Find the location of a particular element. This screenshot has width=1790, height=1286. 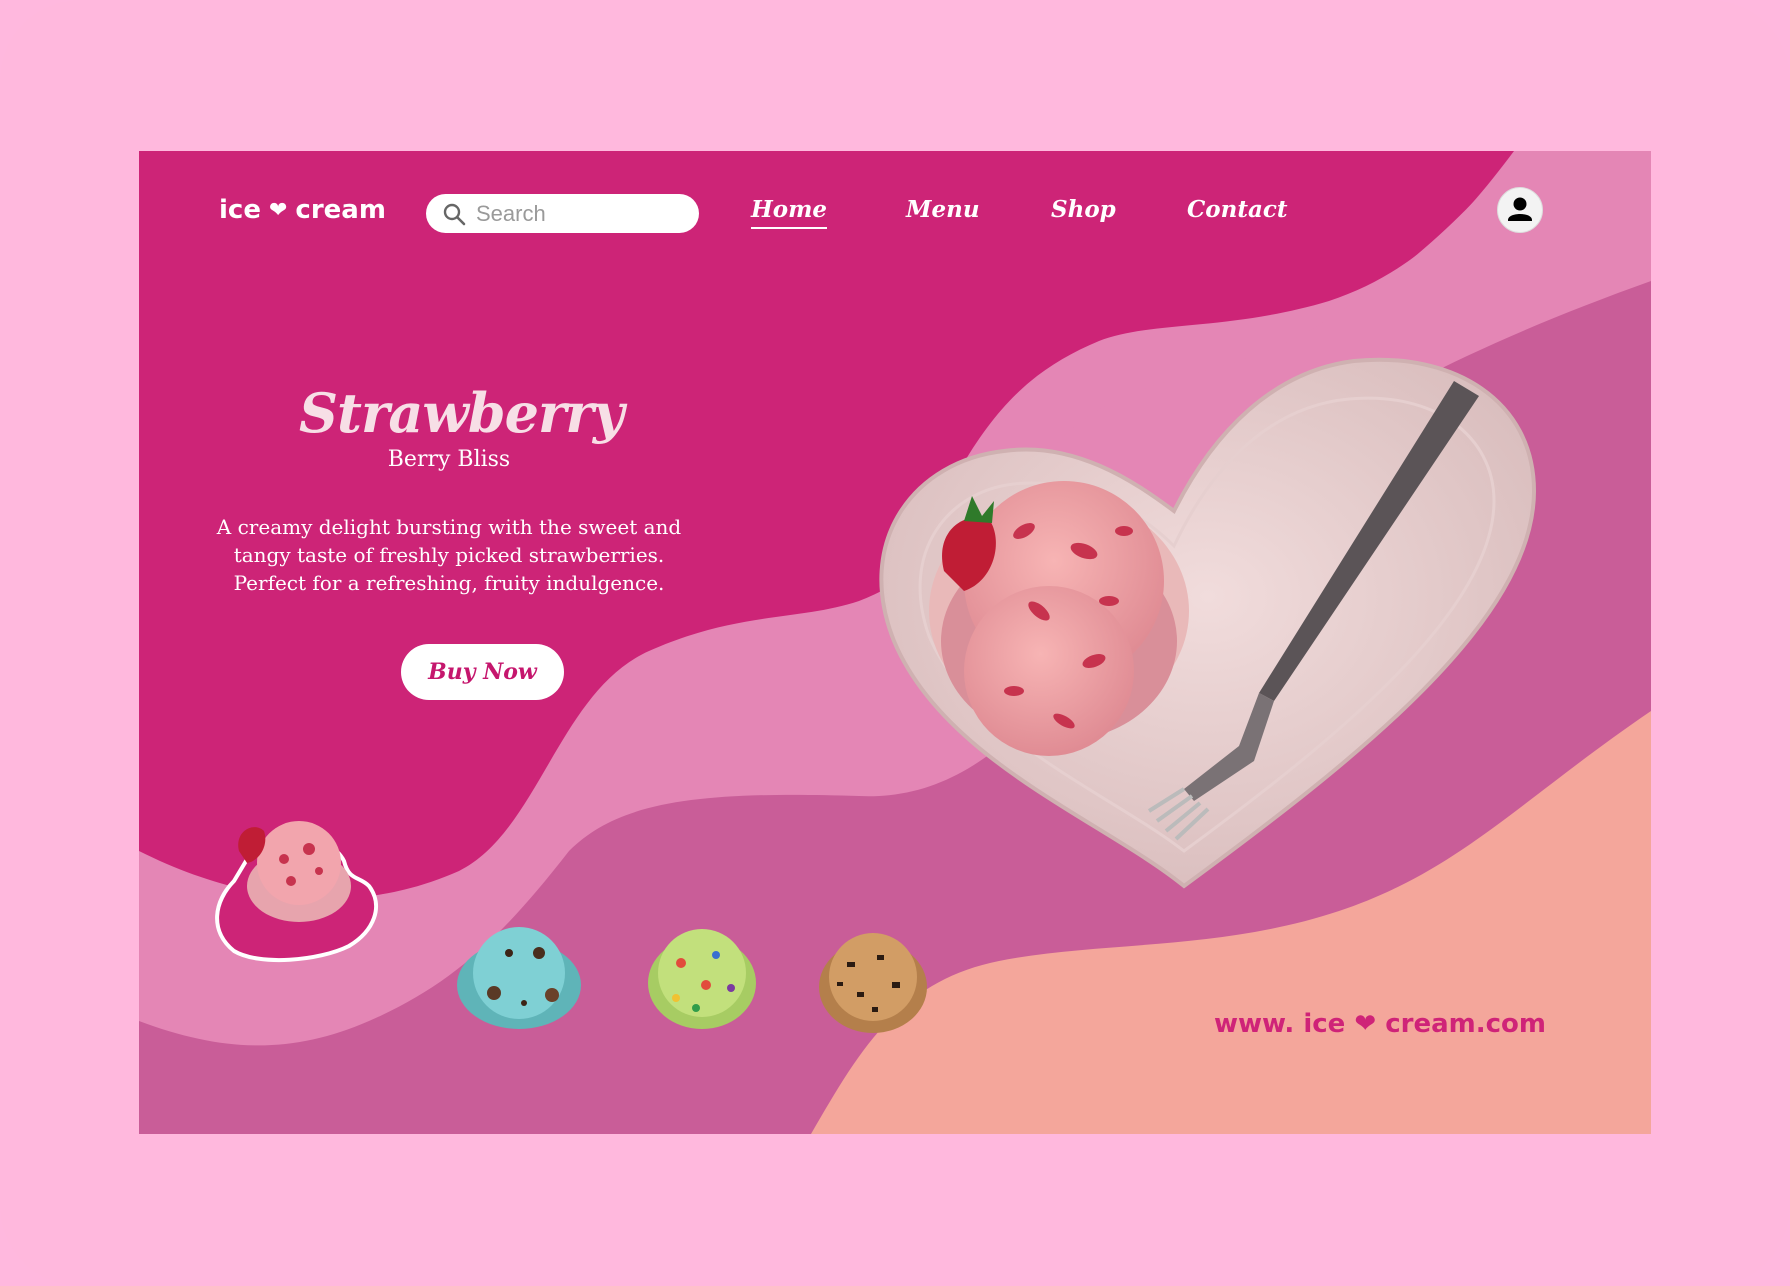

nav-home: Home is located at coordinates (789, 212).